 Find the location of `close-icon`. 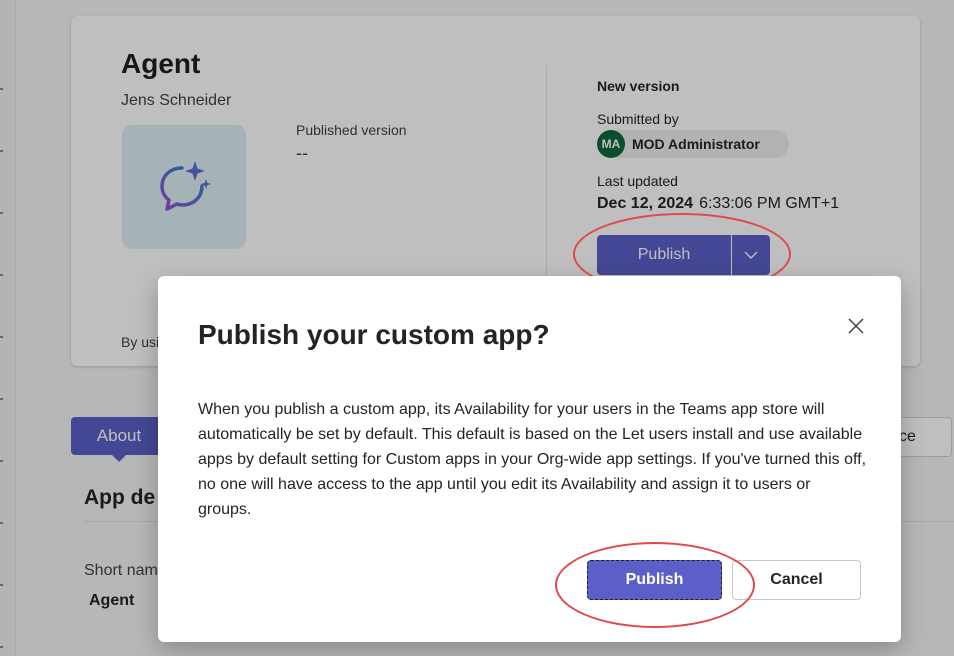

close-icon is located at coordinates (856, 326).